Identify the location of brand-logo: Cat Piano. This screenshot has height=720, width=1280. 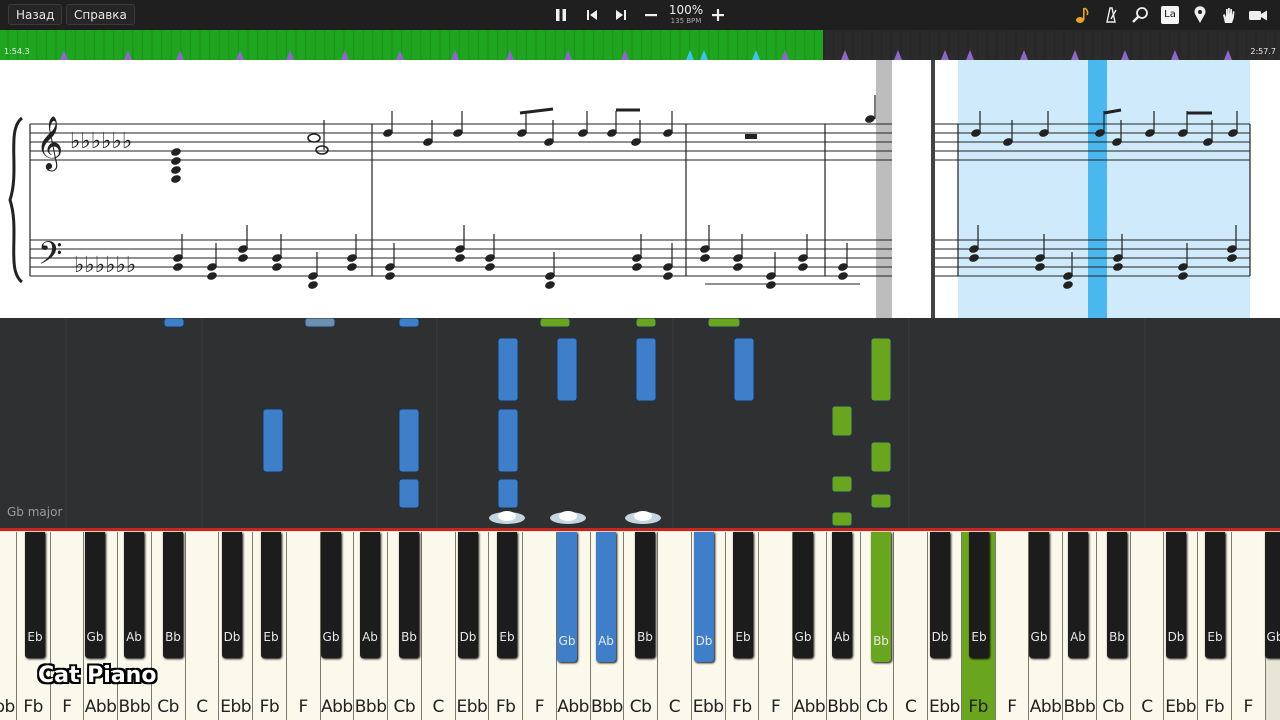
(97, 675).